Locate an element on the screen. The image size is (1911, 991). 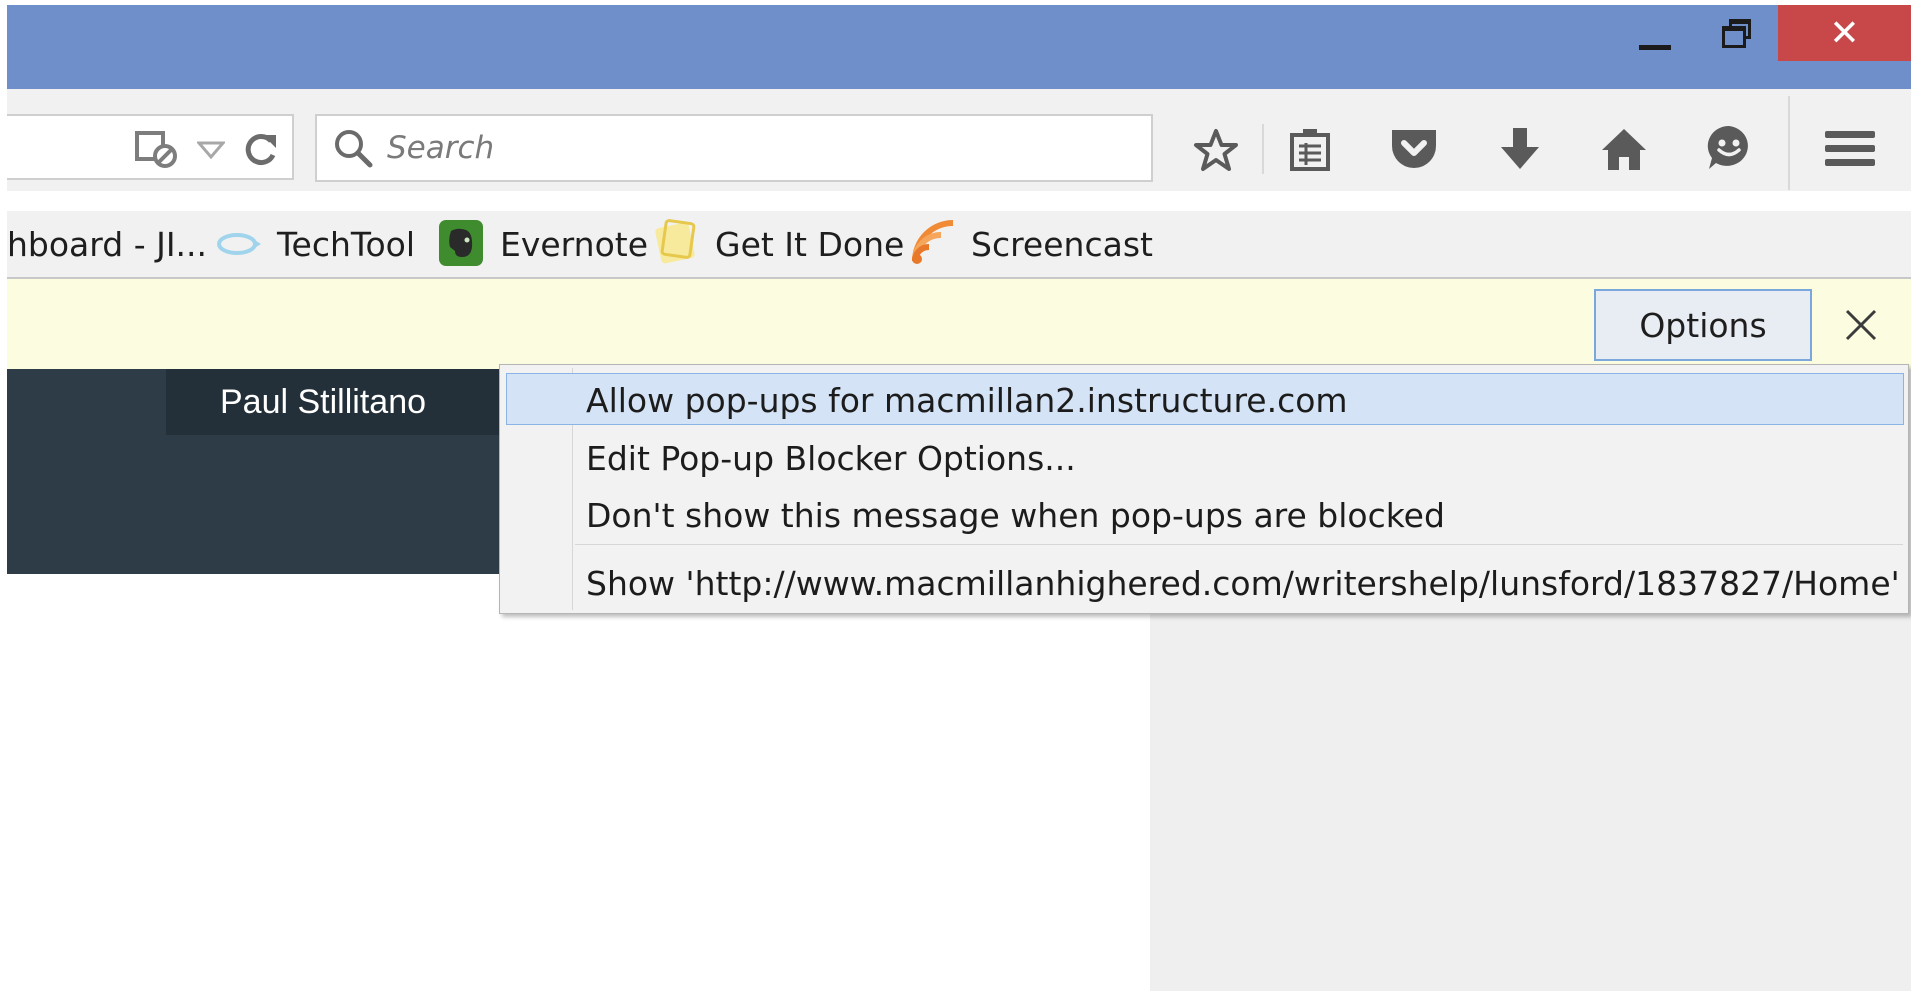
hello-icon is located at coordinates (1729, 148).